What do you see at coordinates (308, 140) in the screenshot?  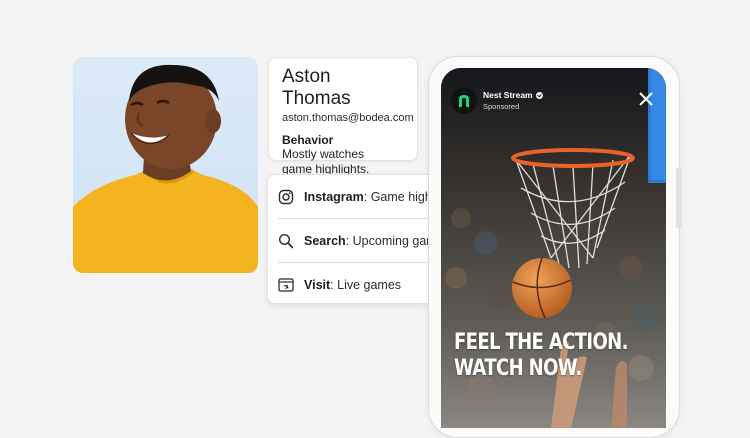 I see `behavior-heading: Behavior` at bounding box center [308, 140].